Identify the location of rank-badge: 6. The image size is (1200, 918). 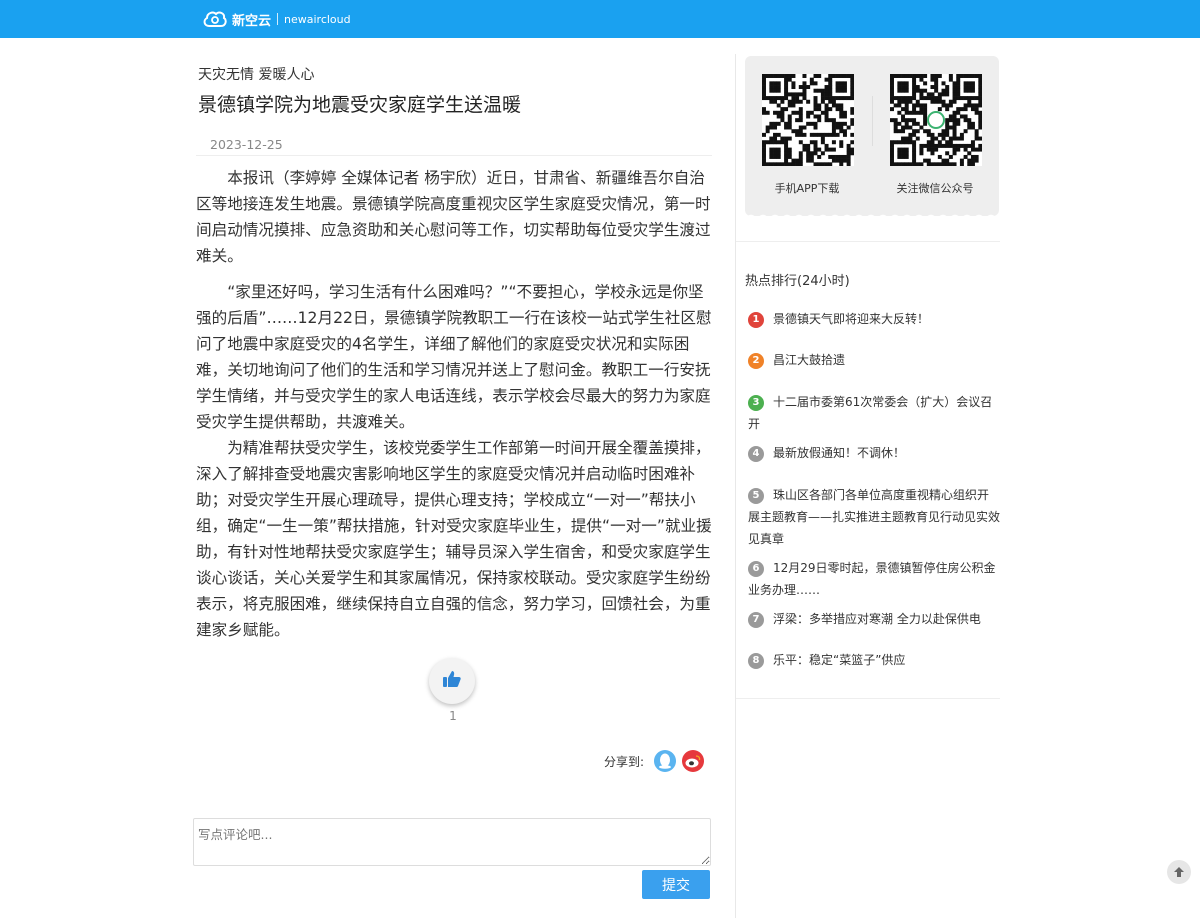
(756, 569).